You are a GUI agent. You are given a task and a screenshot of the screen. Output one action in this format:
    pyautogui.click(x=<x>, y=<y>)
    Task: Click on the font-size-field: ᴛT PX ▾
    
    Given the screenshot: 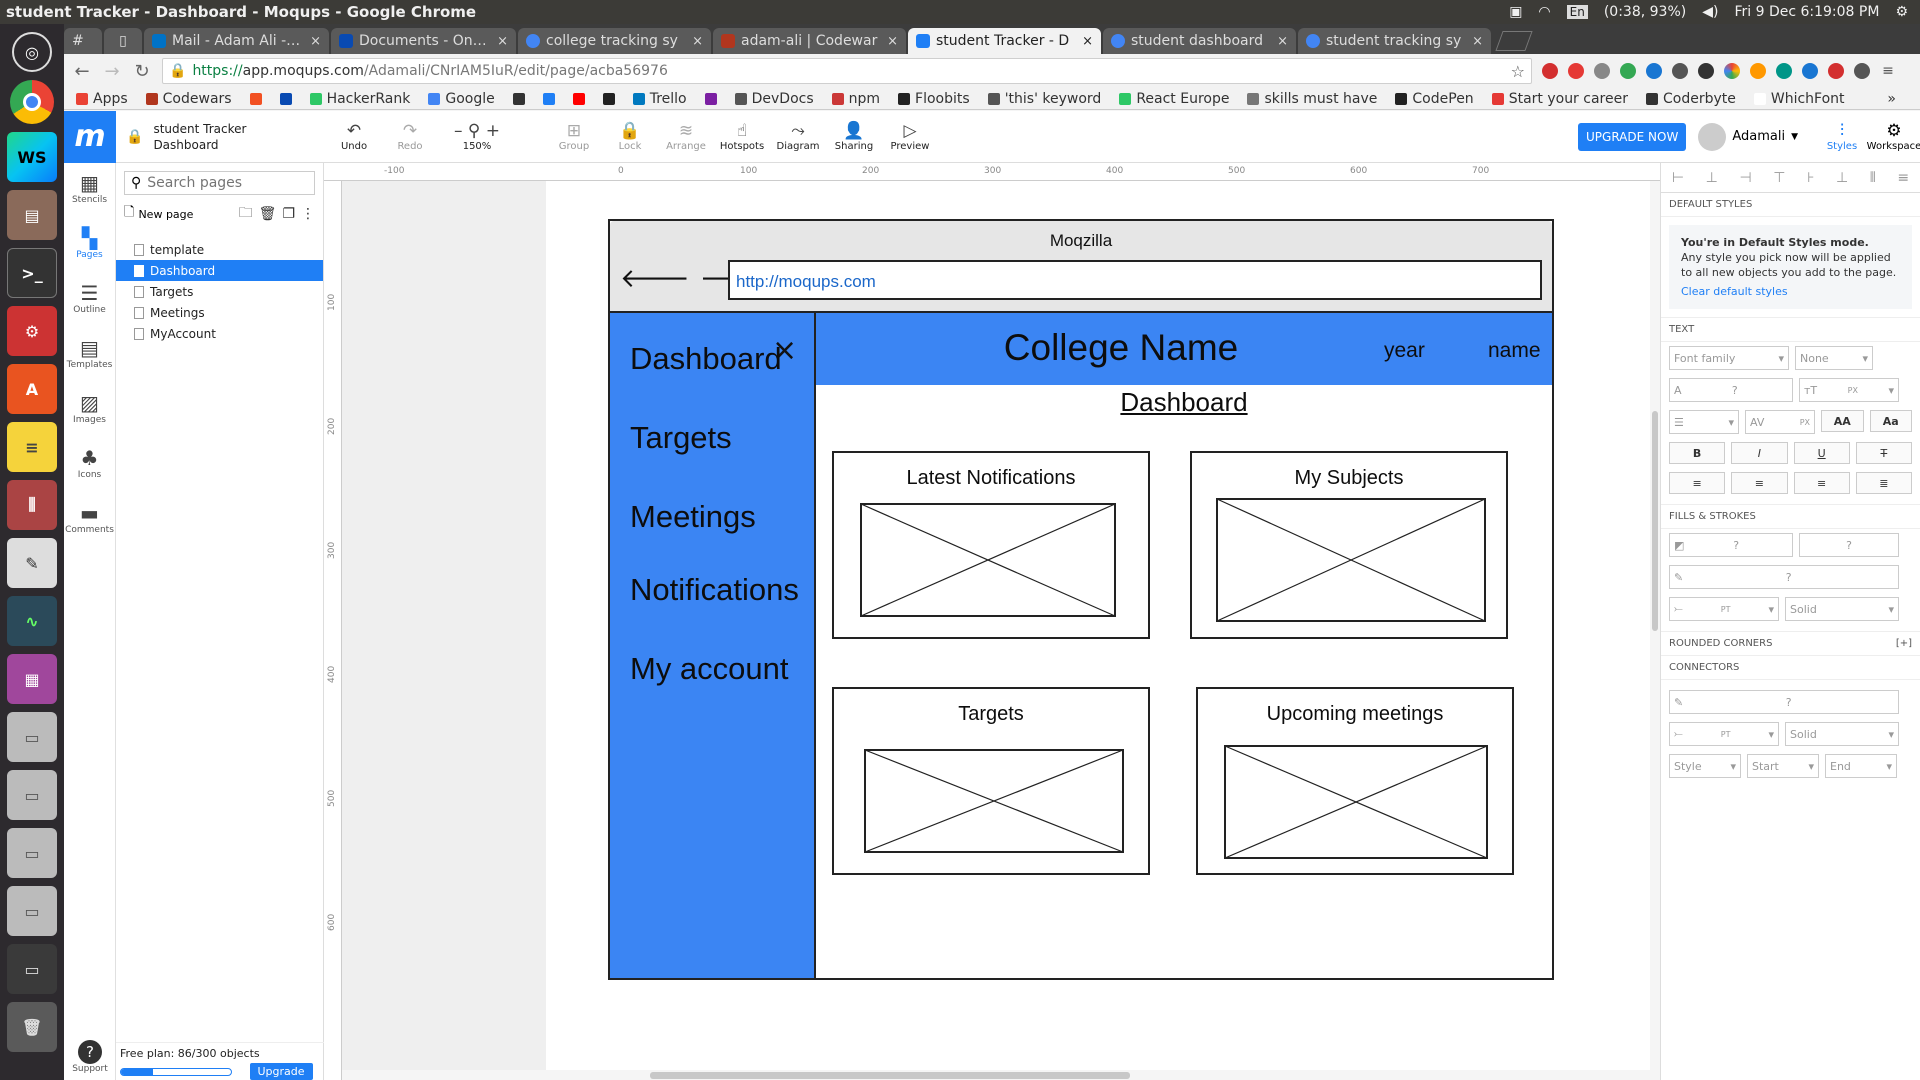 What is the action you would take?
    pyautogui.click(x=1849, y=390)
    